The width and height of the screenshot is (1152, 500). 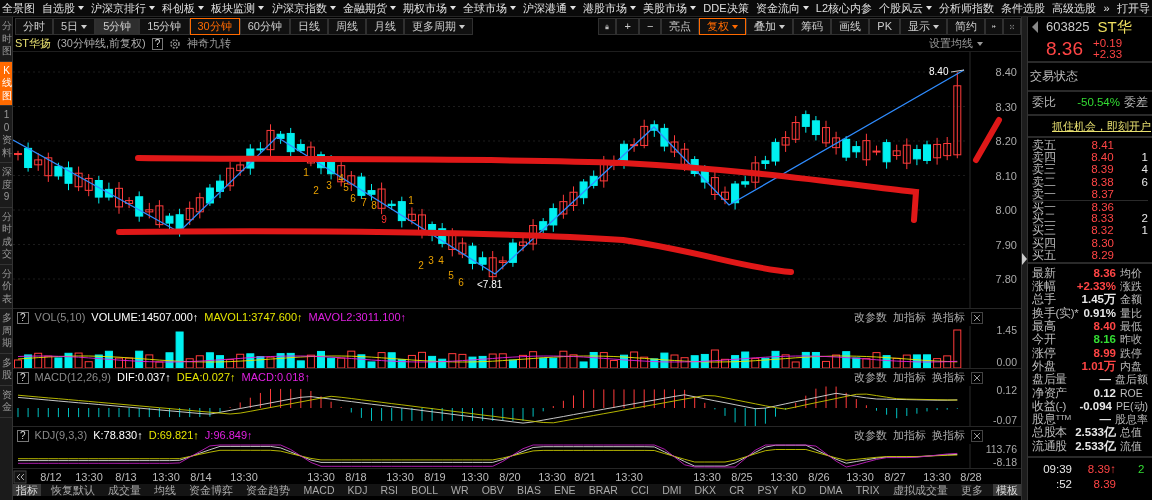 What do you see at coordinates (6, 39) in the screenshot?
I see `side-tab: 分时图` at bounding box center [6, 39].